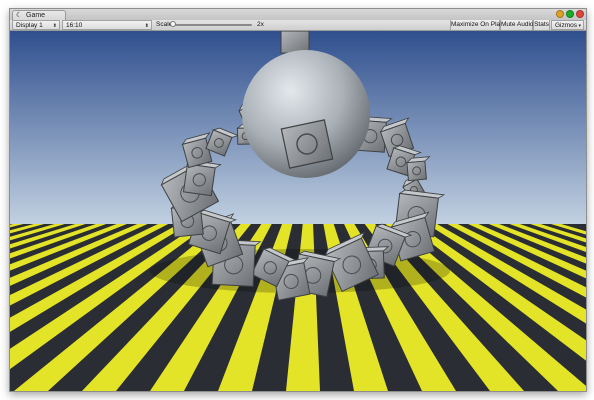 This screenshot has width=594, height=400. I want to click on maximize-on-play-label: Maximize On Play, so click(477, 24).